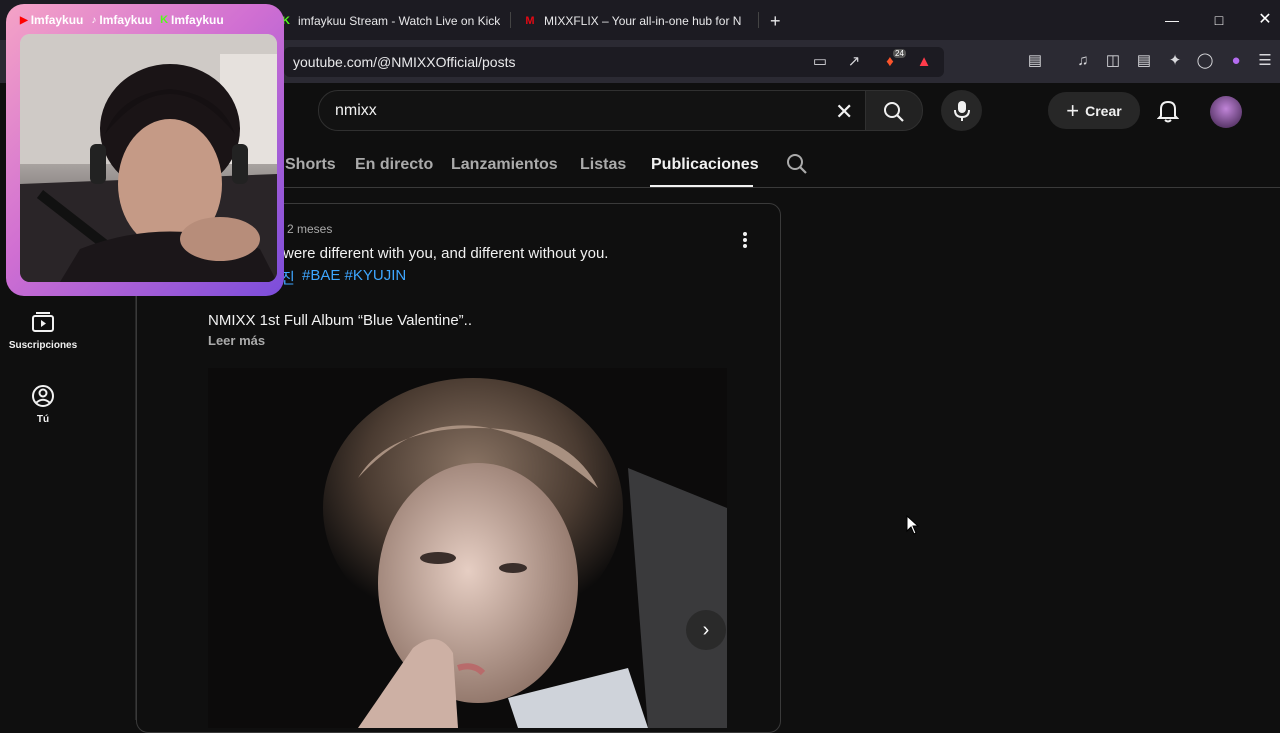 The image size is (1280, 733). I want to click on search-query: nmixx, so click(356, 110).